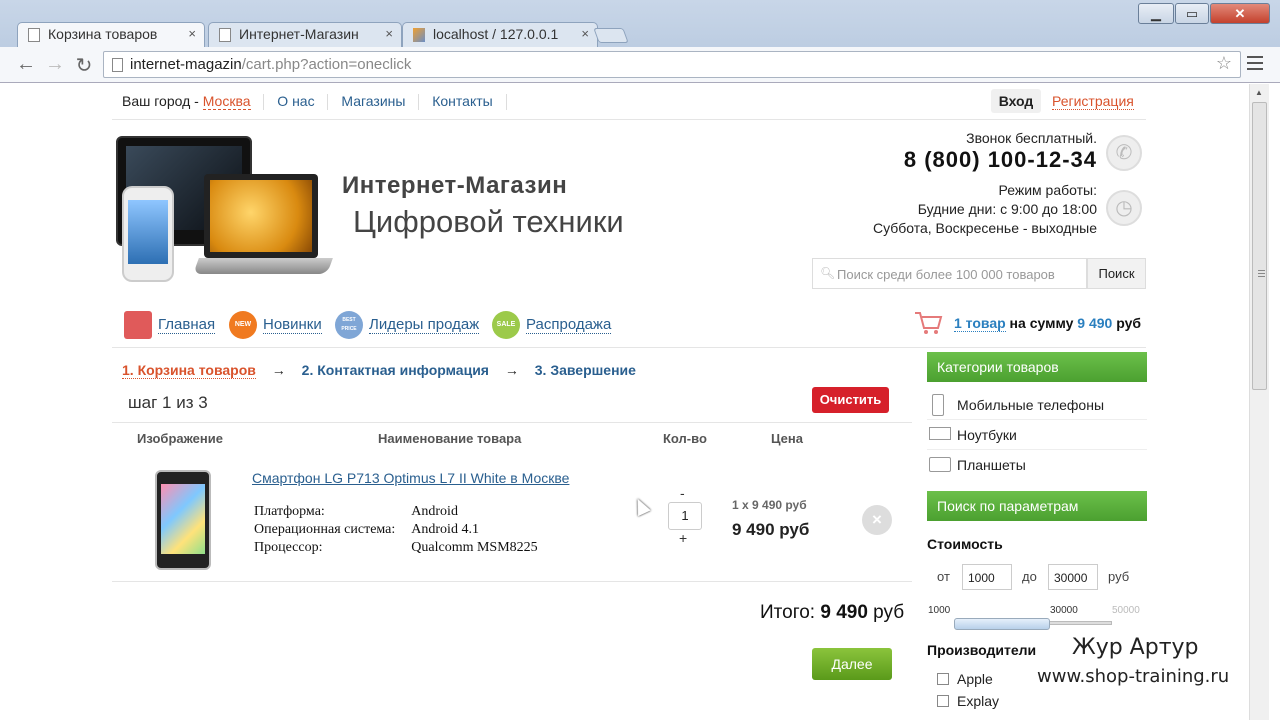  I want to click on search-placeholder: Поиск среди более 100 000 товаров, so click(946, 274).